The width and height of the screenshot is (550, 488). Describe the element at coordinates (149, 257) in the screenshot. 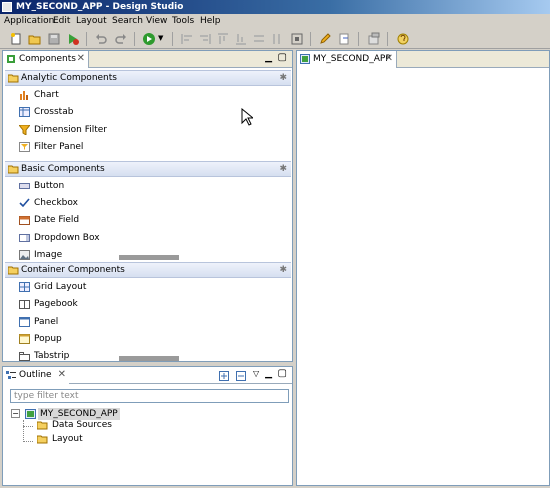

I see `basic-scroll-indicator` at that location.